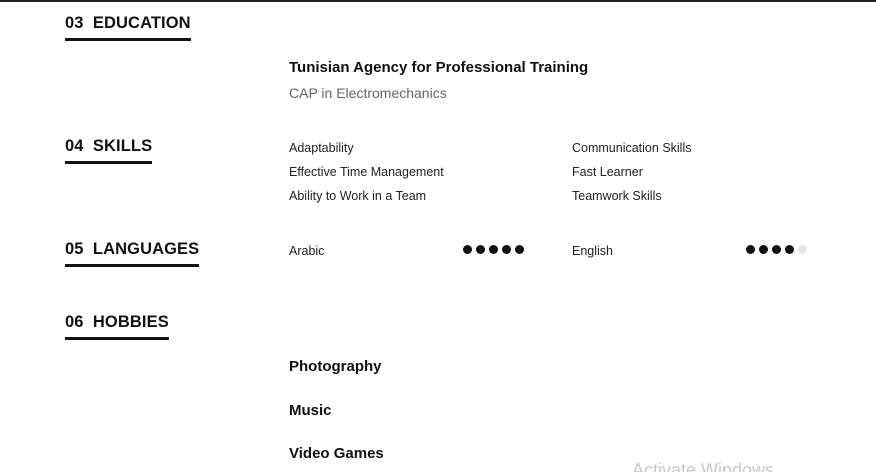 The height and width of the screenshot is (472, 876). I want to click on language-name-arabic: Arabic, so click(307, 251).